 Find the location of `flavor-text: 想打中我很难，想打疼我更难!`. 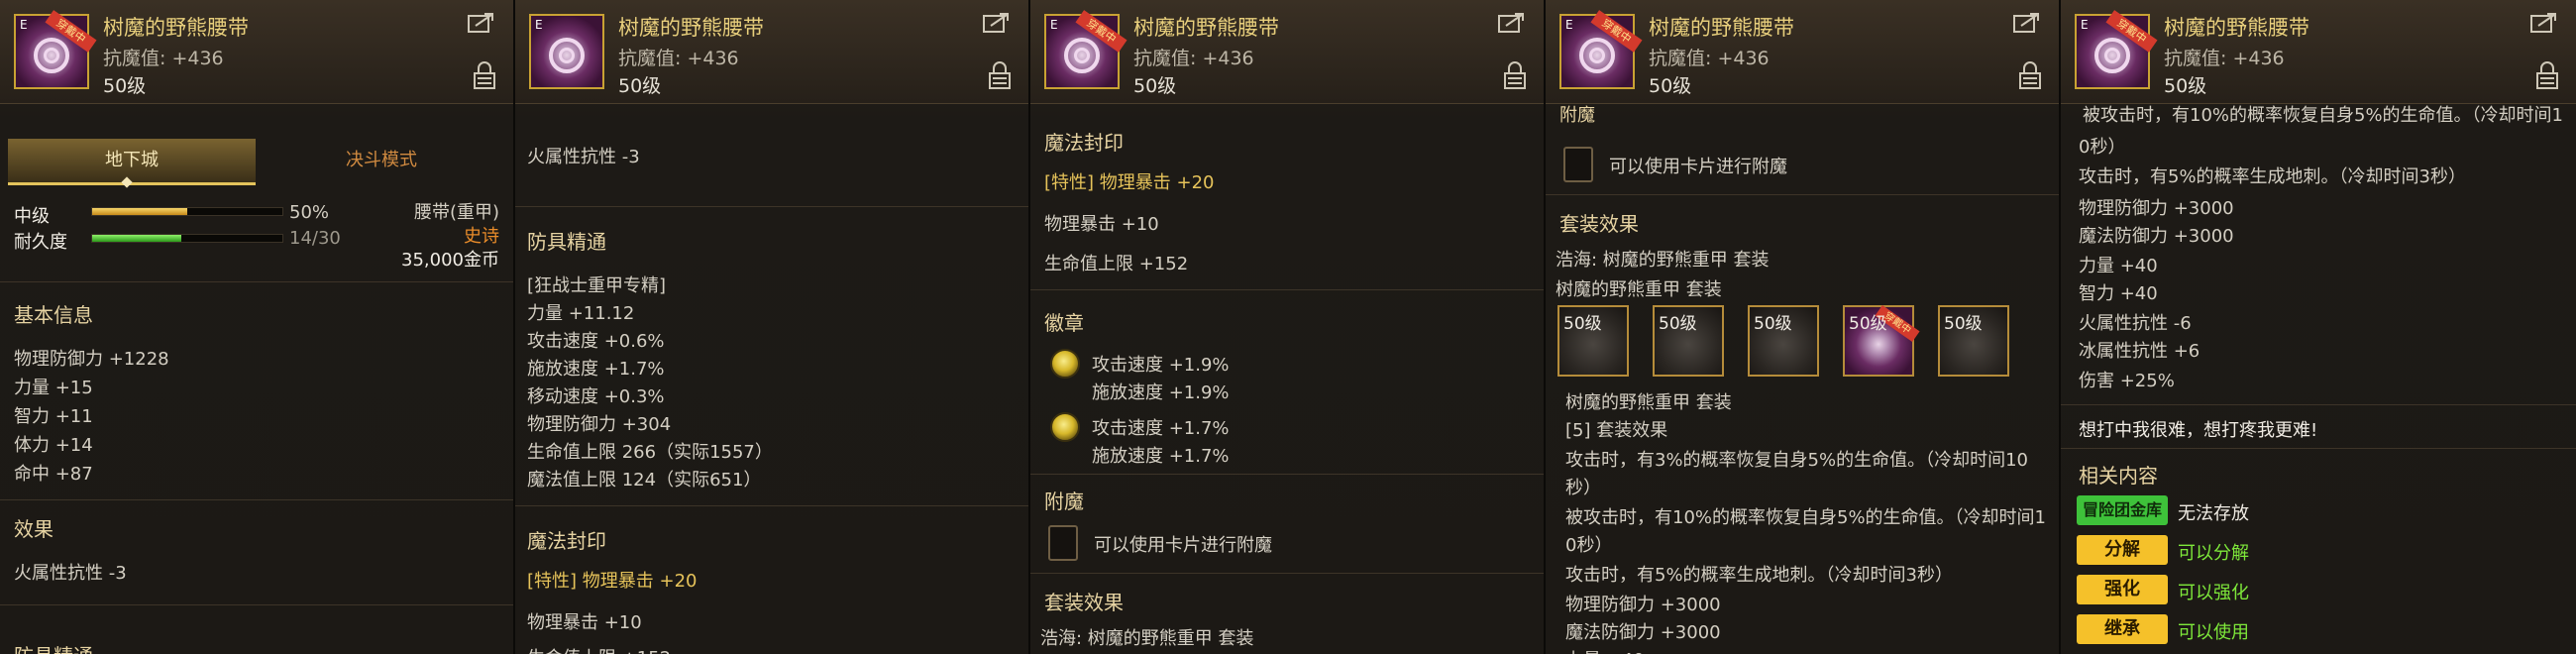

flavor-text: 想打中我很难，想打疼我更难! is located at coordinates (2198, 430).